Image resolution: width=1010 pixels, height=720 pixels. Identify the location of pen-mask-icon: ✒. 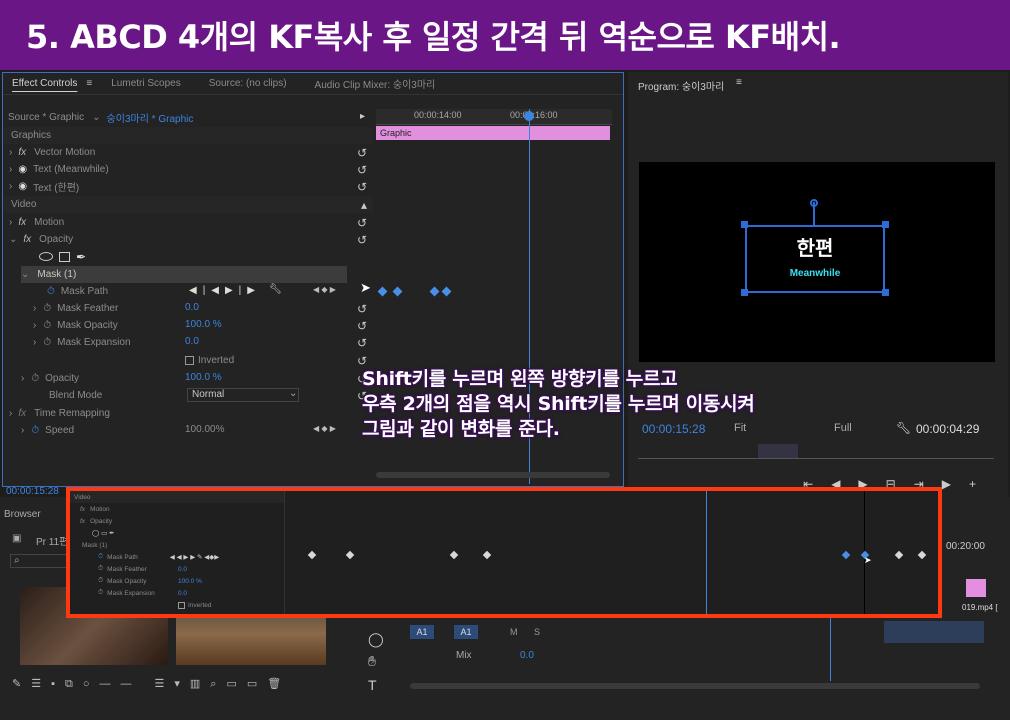
(81, 257).